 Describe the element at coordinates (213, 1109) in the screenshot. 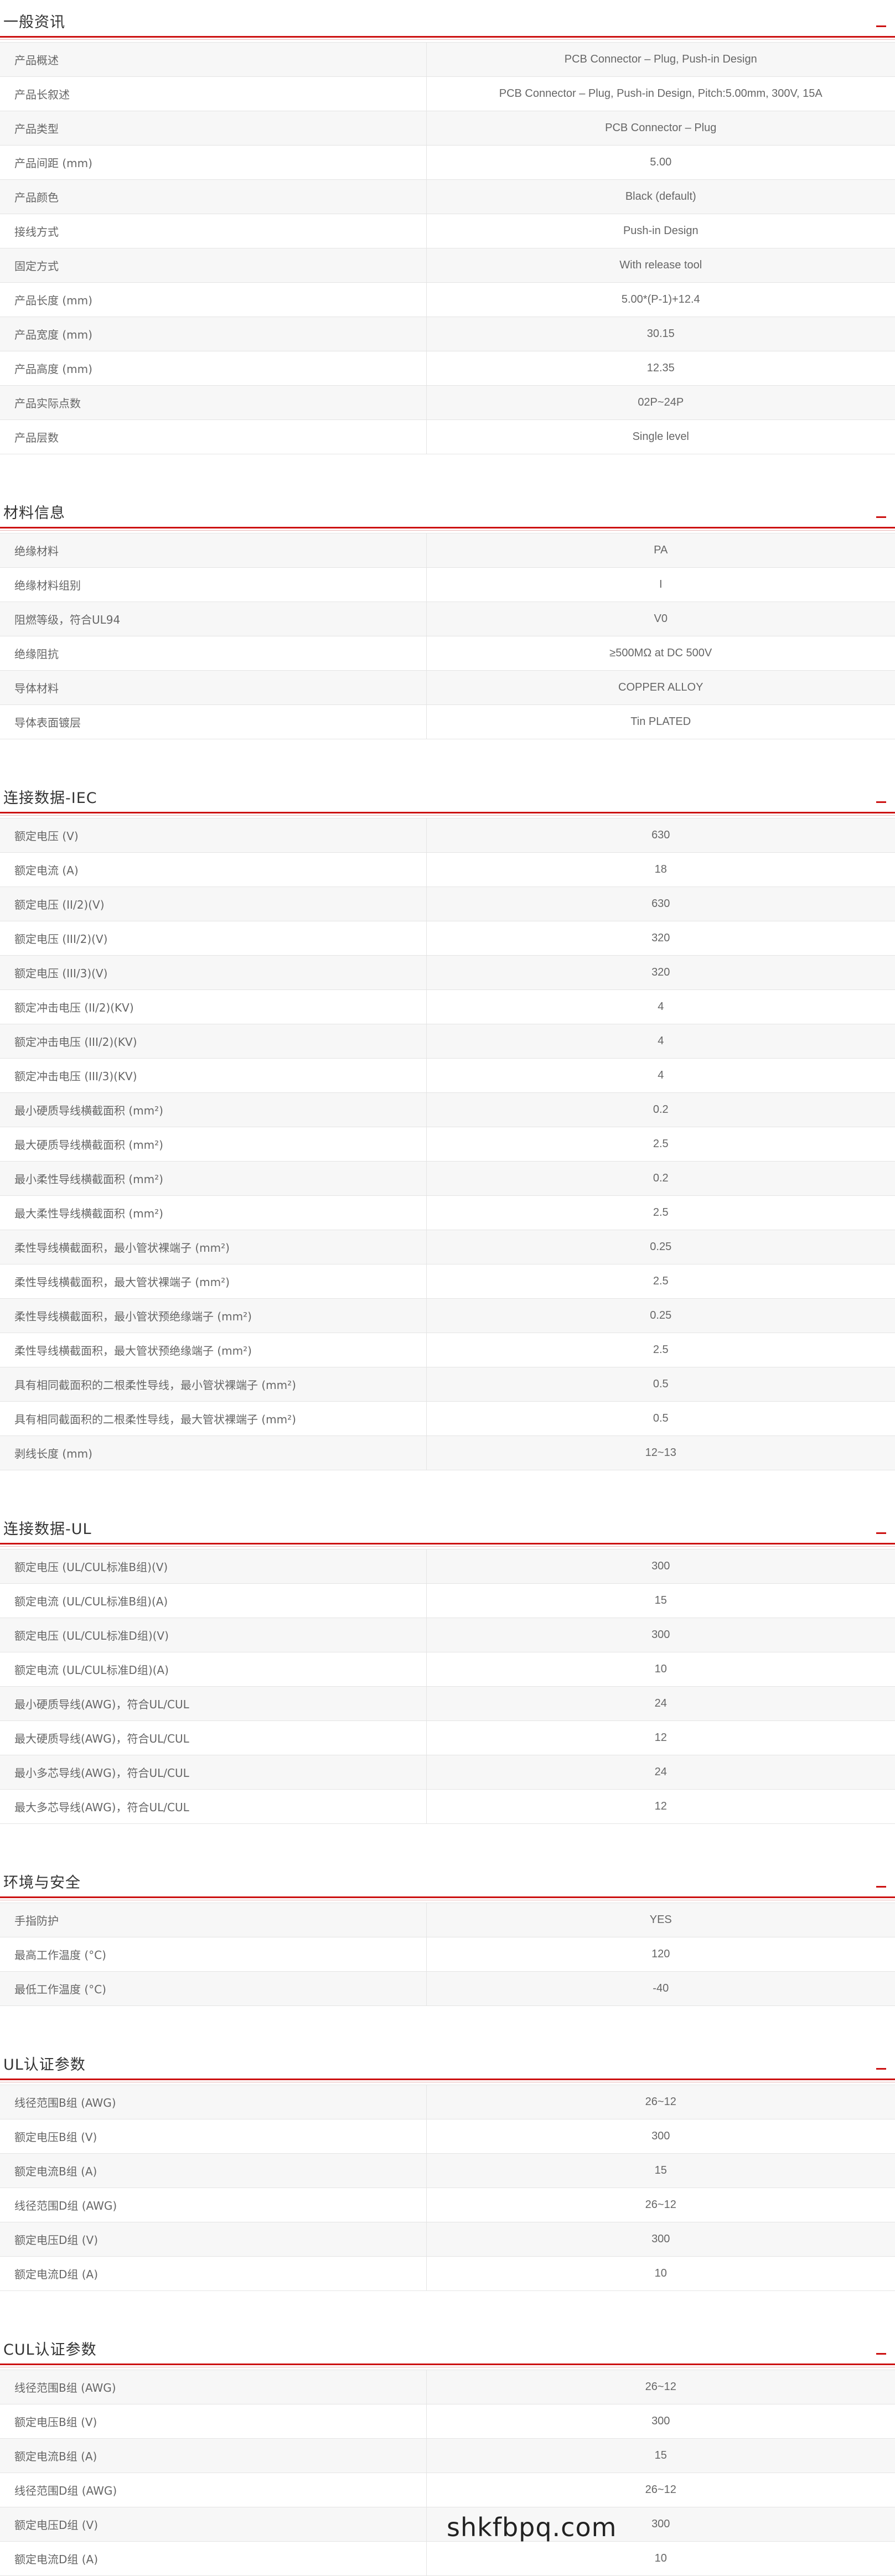

I see `spec-label: 最小硬质导线横截面积 (mm²)` at that location.